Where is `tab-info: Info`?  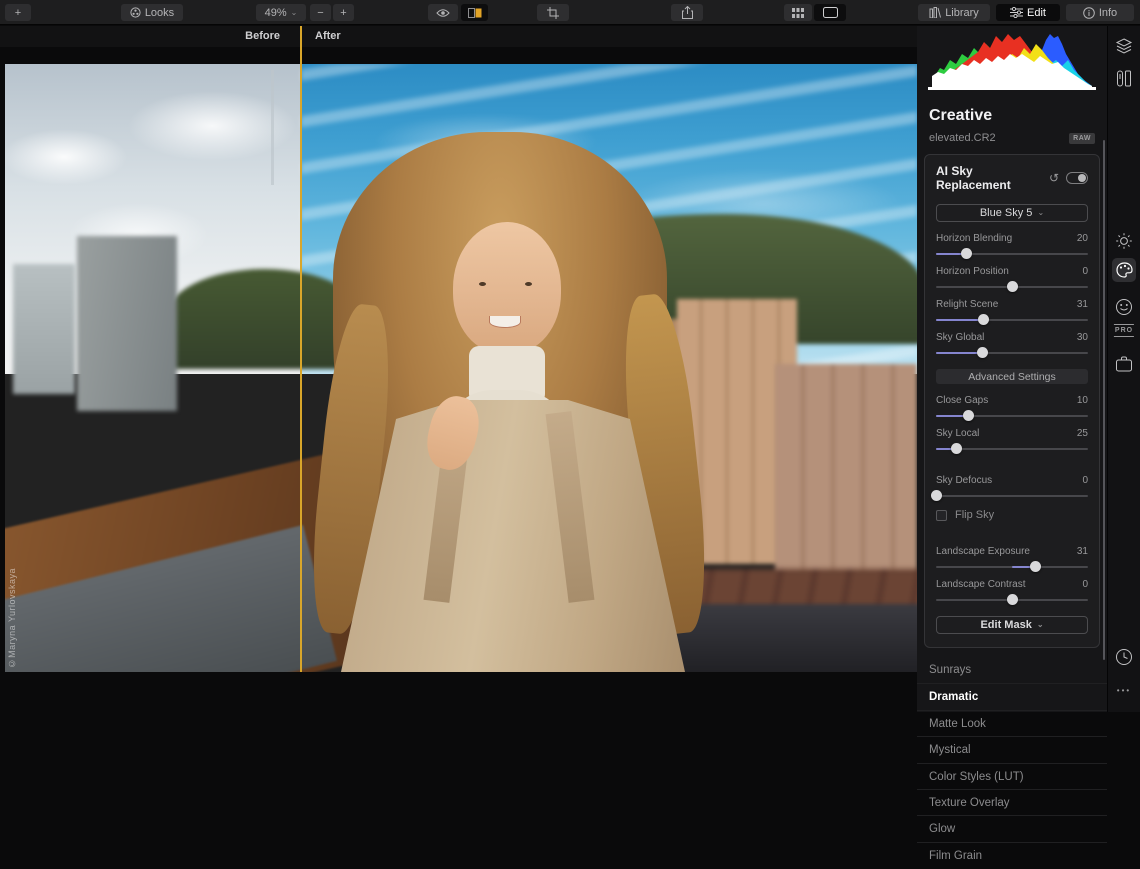 tab-info: Info is located at coordinates (1100, 12).